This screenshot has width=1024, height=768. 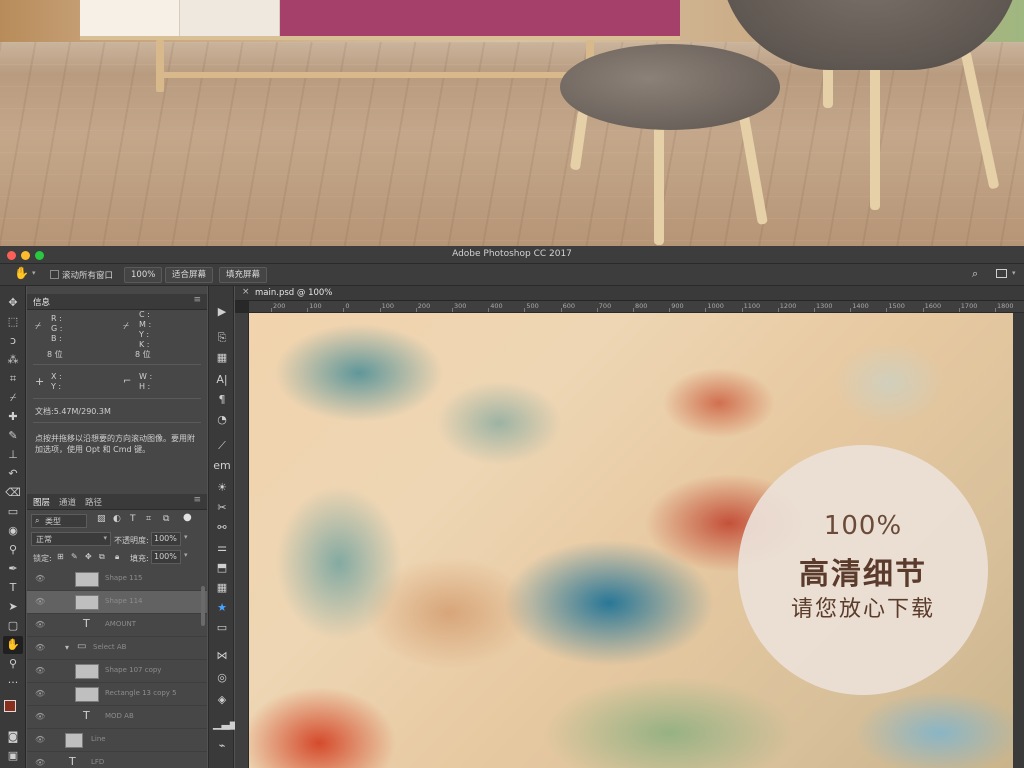 I want to click on layer-row: 👁︎ Shape 114, so click(x=117, y=602).